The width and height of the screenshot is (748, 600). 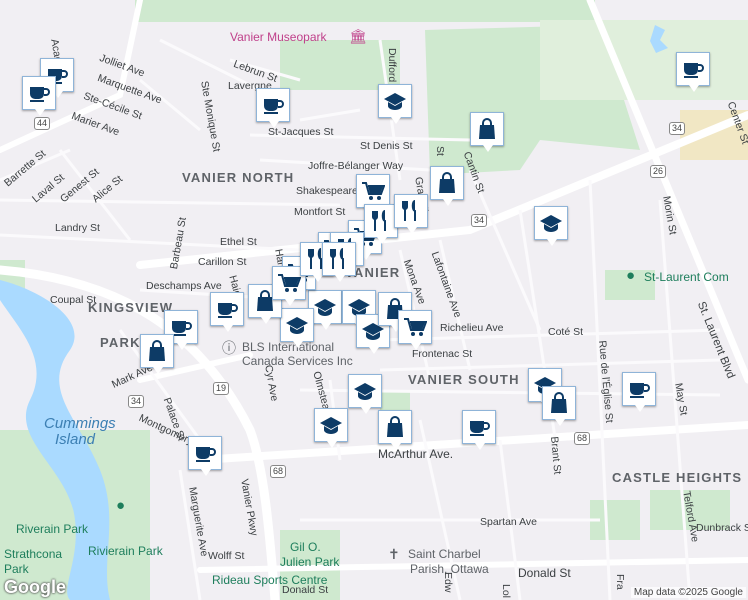 What do you see at coordinates (677, 477) in the screenshot?
I see `area-label-castle-heights: CASTLE HEIGHTS` at bounding box center [677, 477].